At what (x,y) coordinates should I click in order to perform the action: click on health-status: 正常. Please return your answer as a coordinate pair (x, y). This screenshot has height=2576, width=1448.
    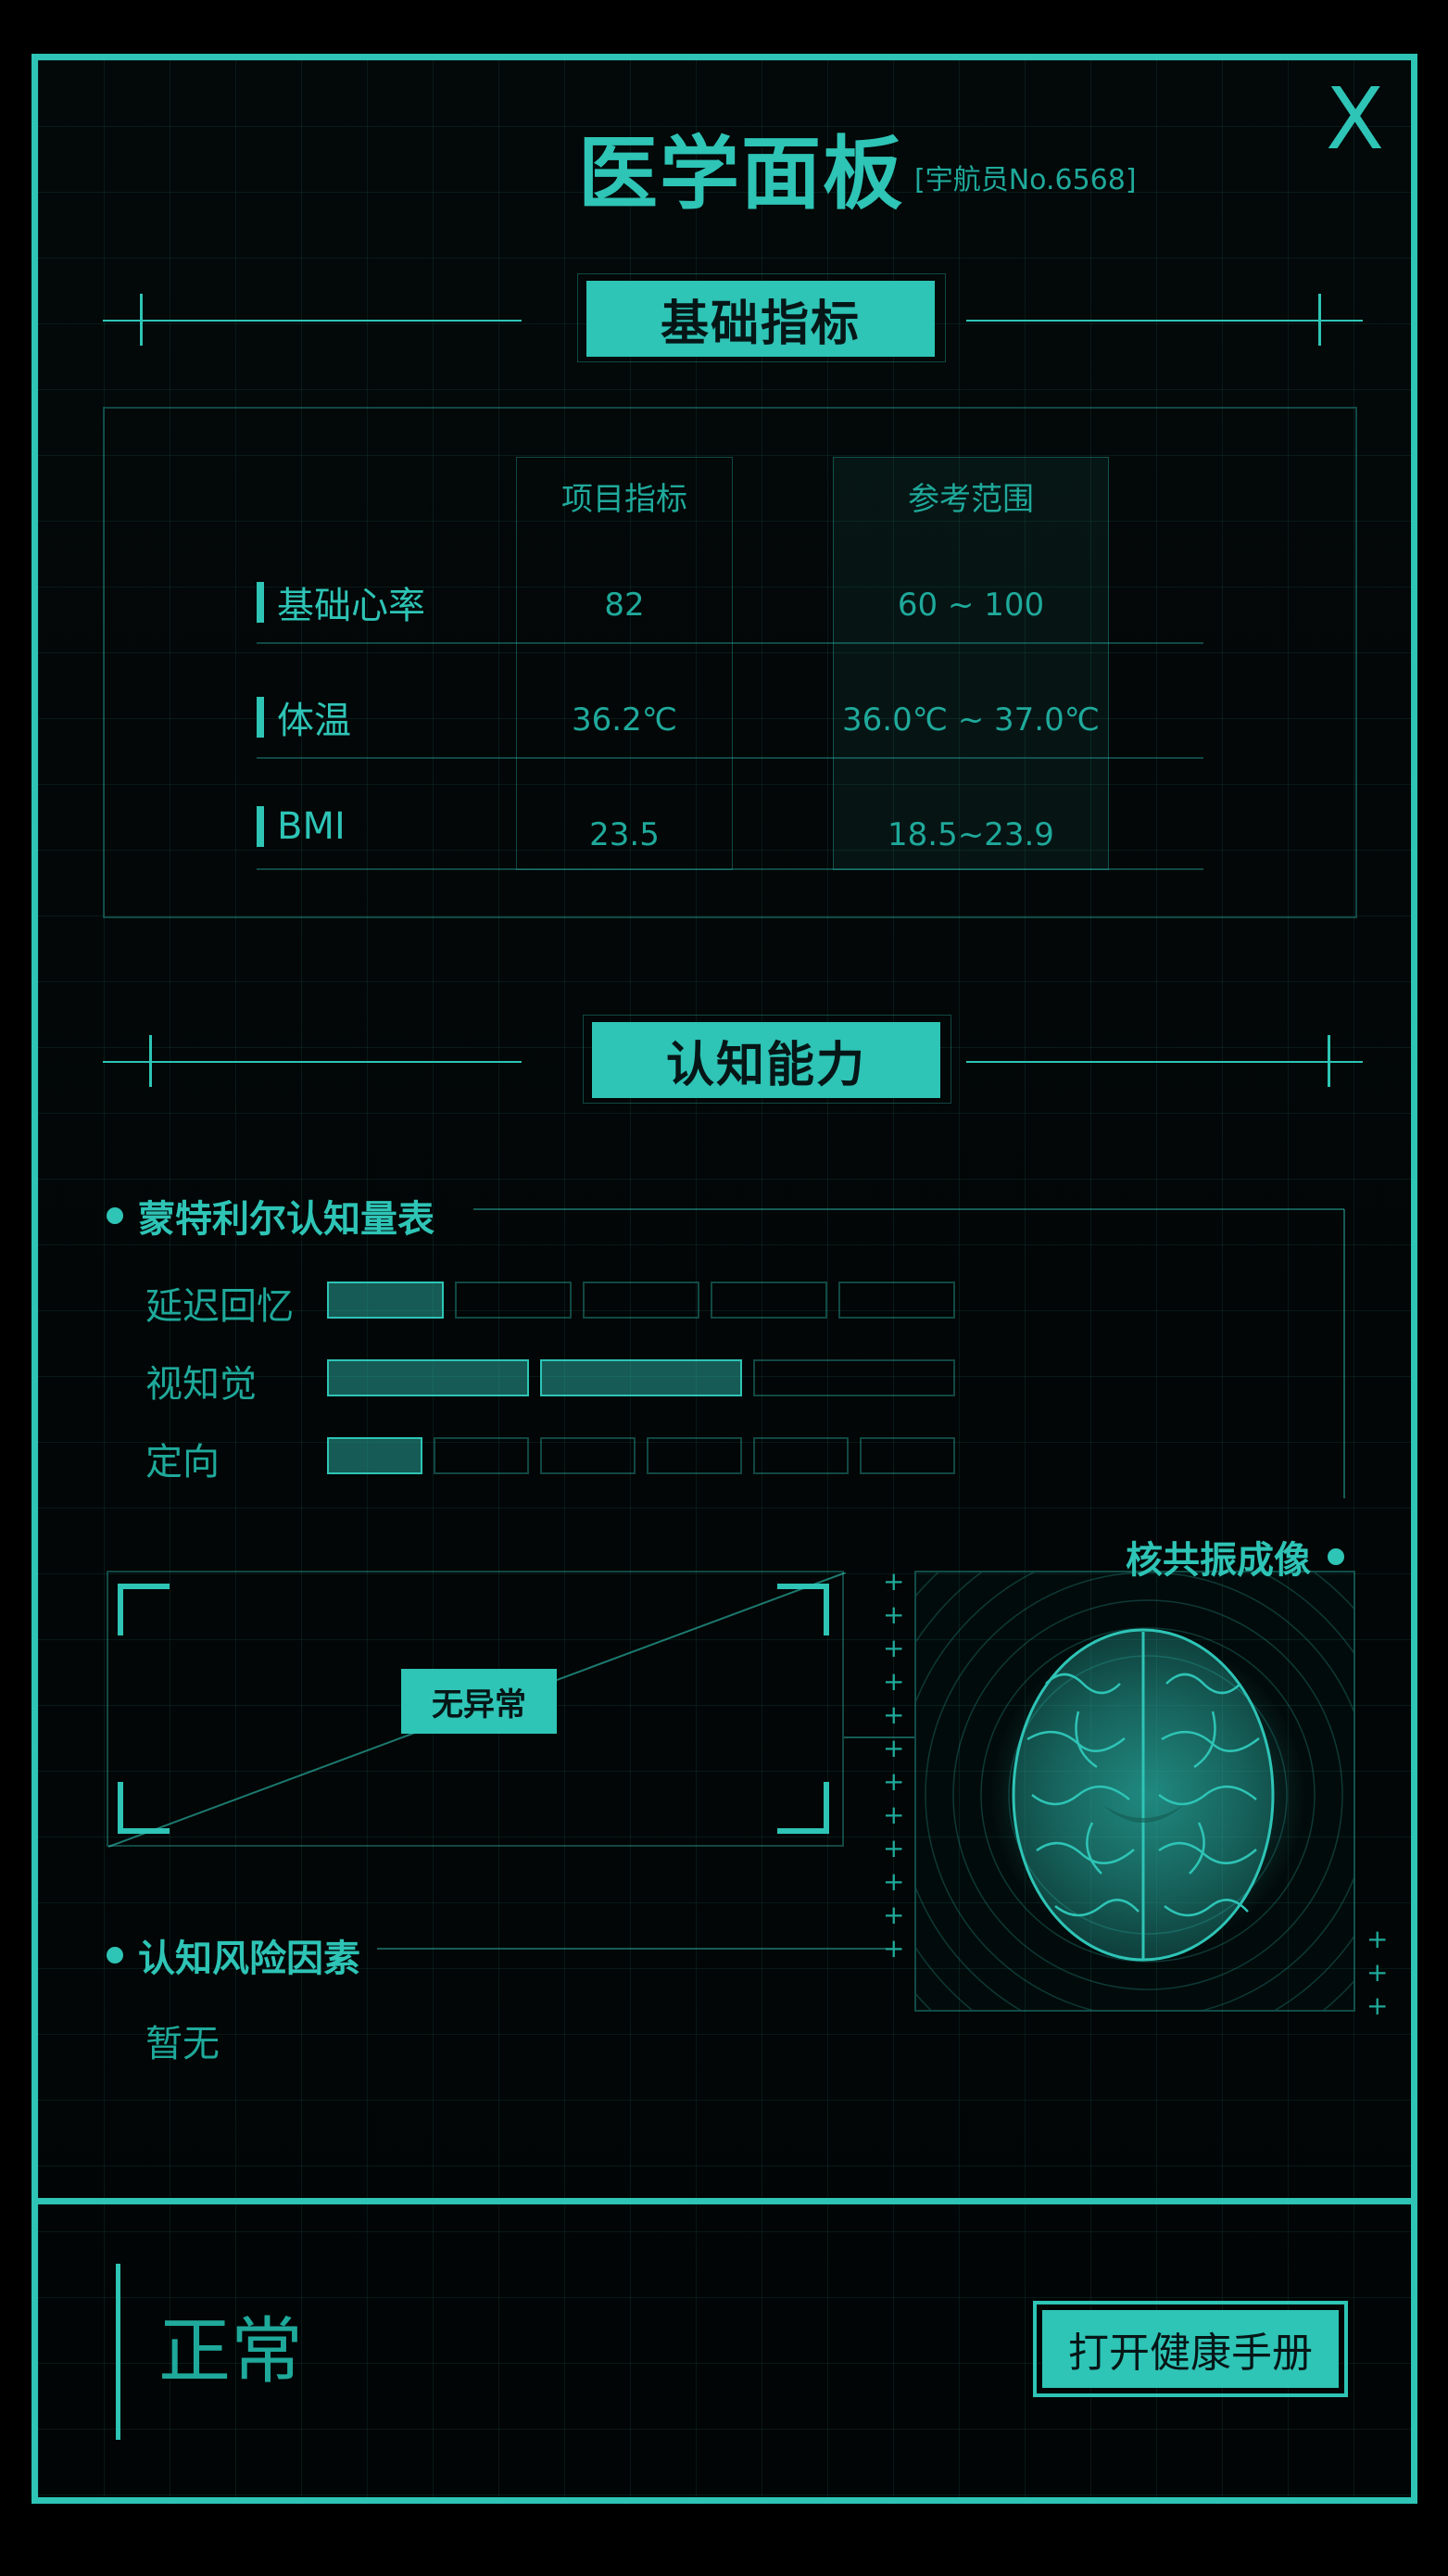
    Looking at the image, I should click on (231, 2351).